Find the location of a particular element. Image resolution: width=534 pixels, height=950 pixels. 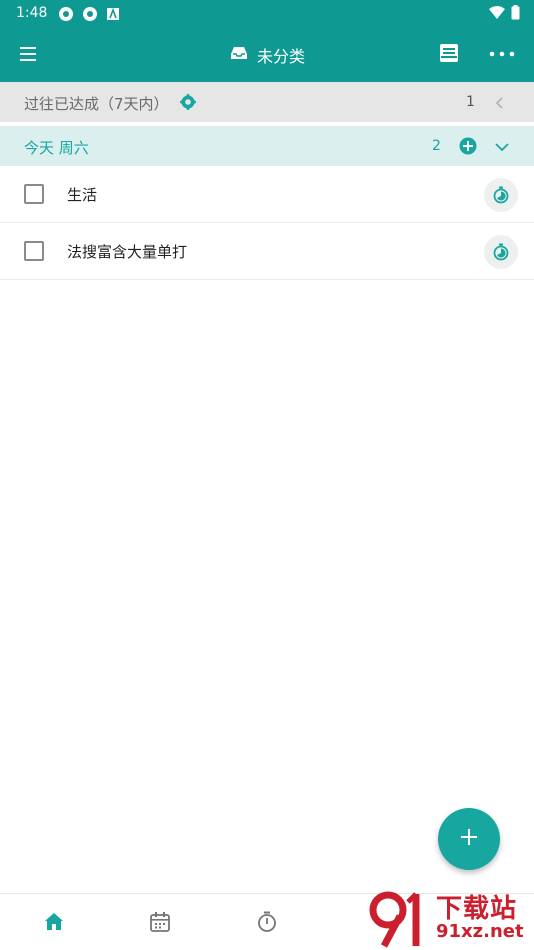

task-name: 法搜富含大量单打 is located at coordinates (127, 252).